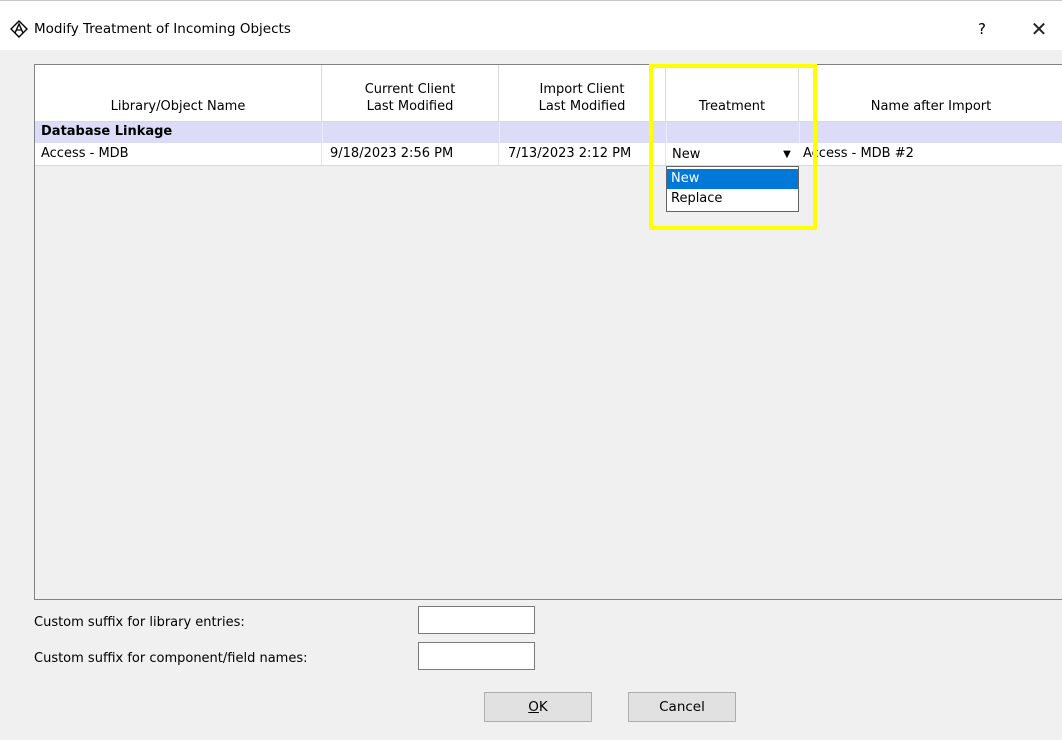 This screenshot has width=1062, height=740. I want to click on column-header-line1: Current Client, so click(410, 89).